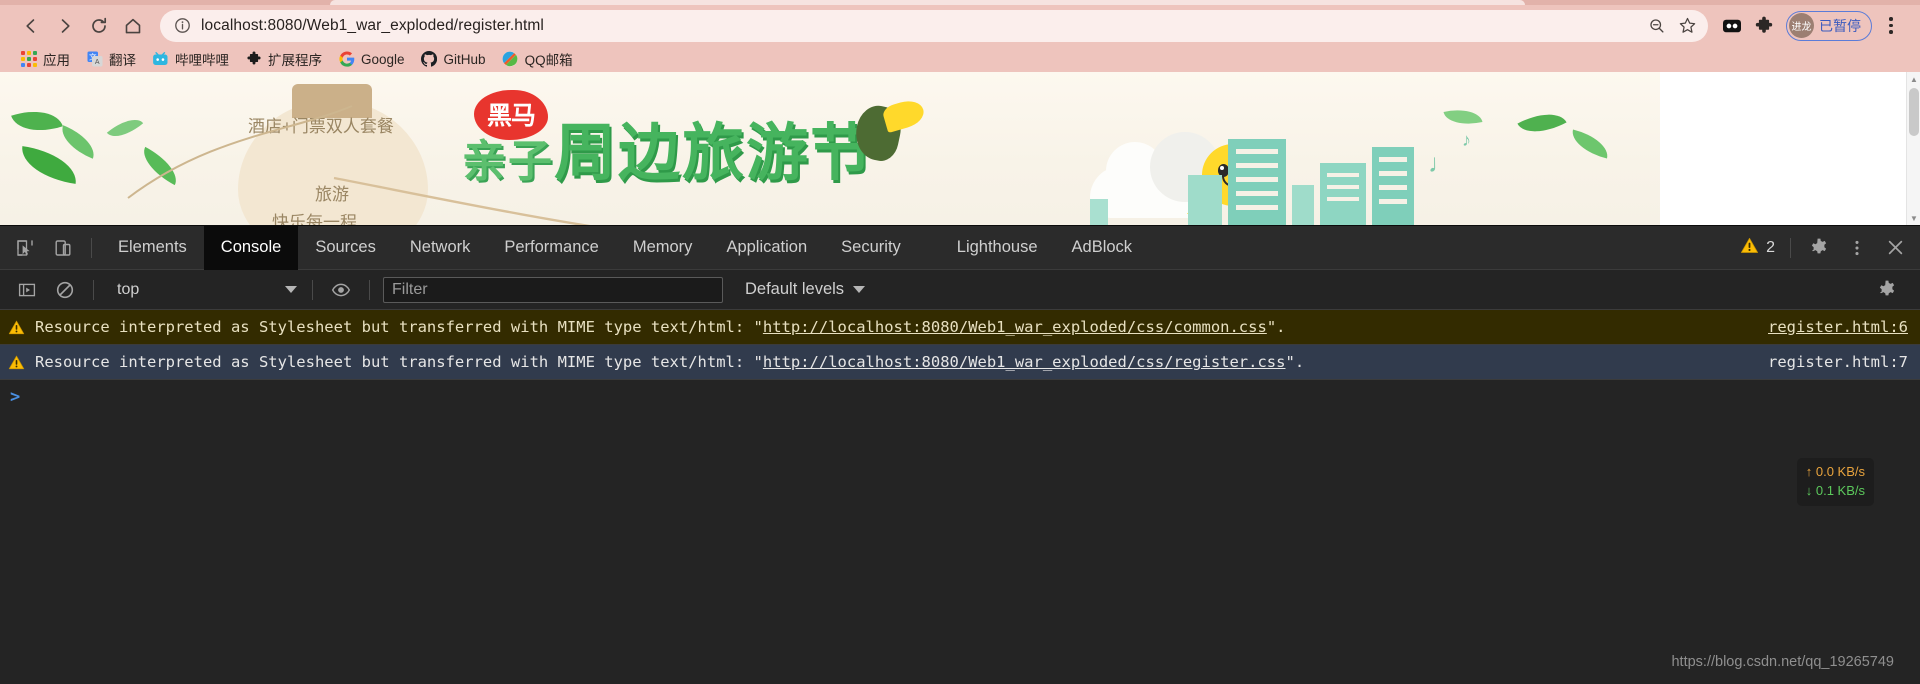 This screenshot has width=1920, height=684. What do you see at coordinates (31, 26) in the screenshot?
I see `back-arrow-icon` at bounding box center [31, 26].